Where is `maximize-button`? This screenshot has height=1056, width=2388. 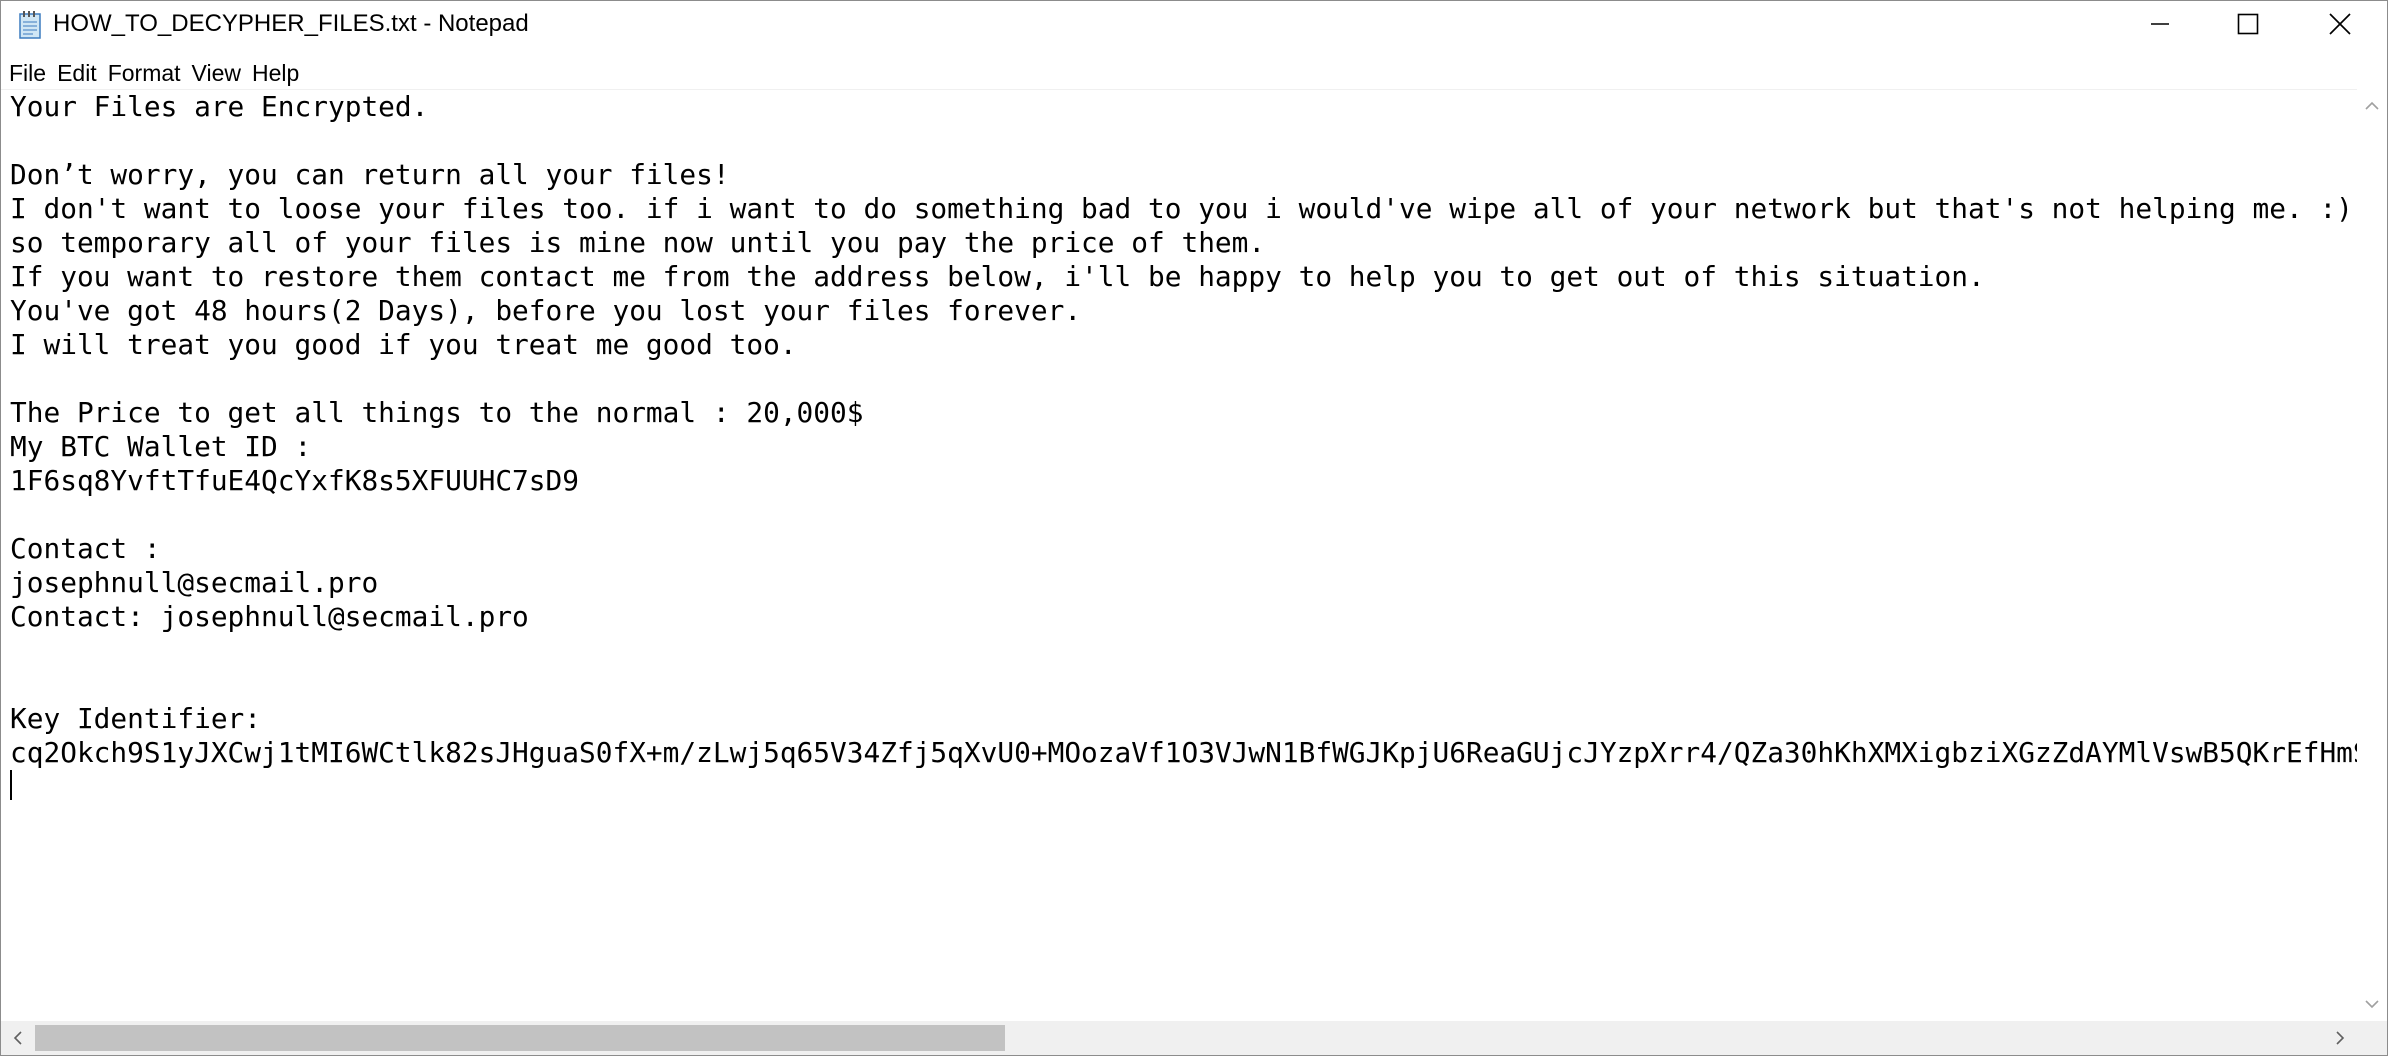 maximize-button is located at coordinates (2248, 24).